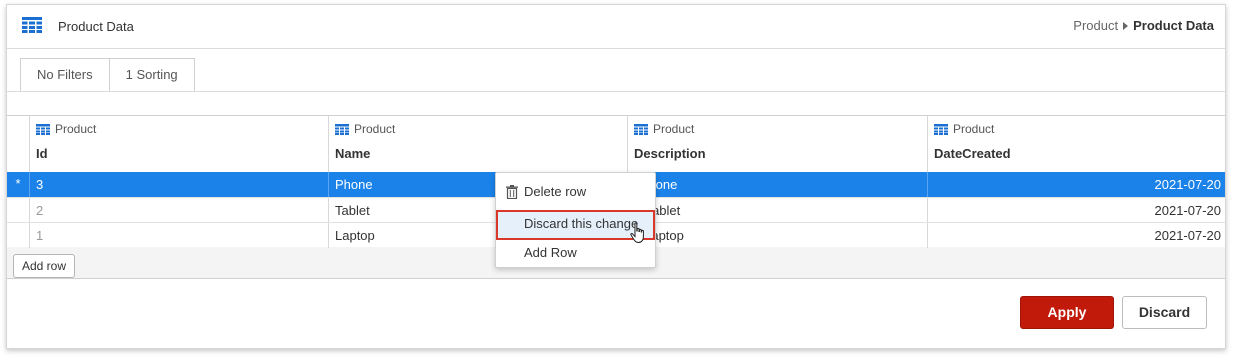 The width and height of the screenshot is (1241, 364). Describe the element at coordinates (550, 252) in the screenshot. I see `menu-item-label: Add Row` at that location.